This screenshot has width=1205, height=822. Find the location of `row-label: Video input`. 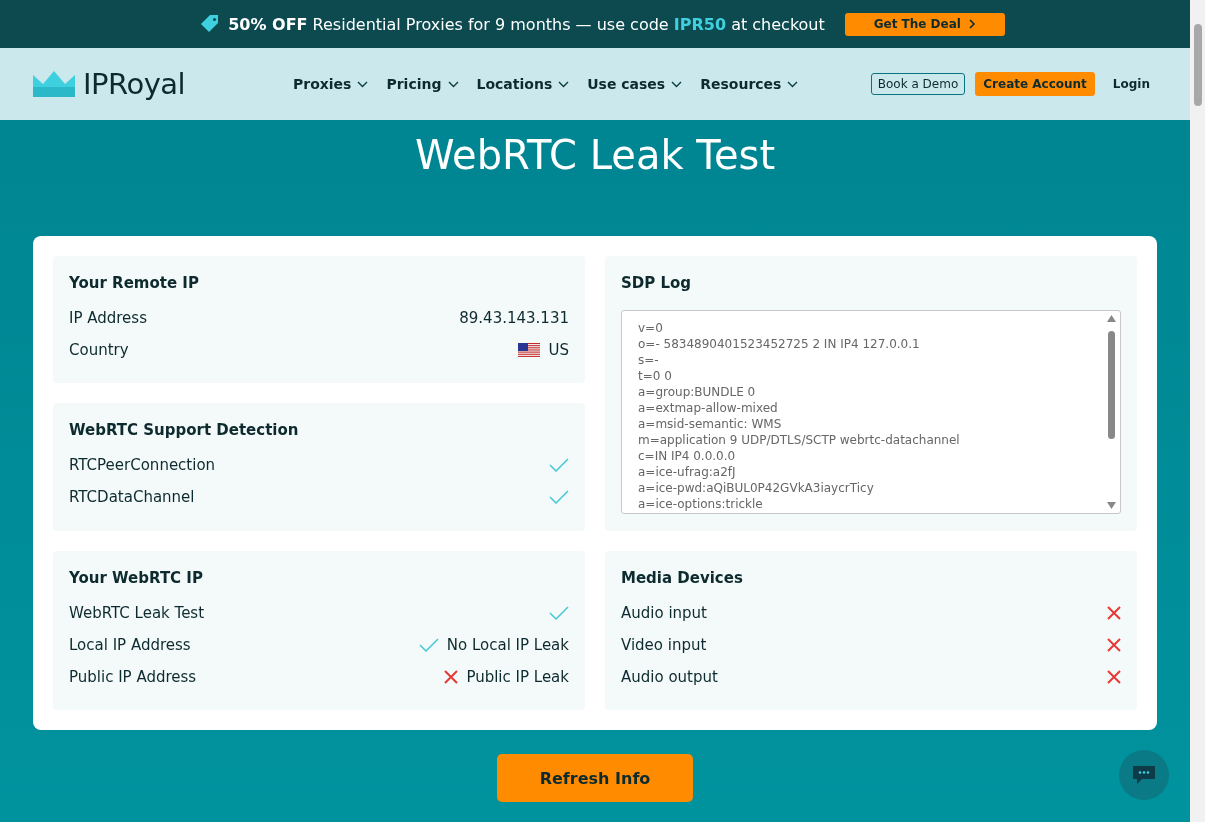

row-label: Video input is located at coordinates (664, 645).